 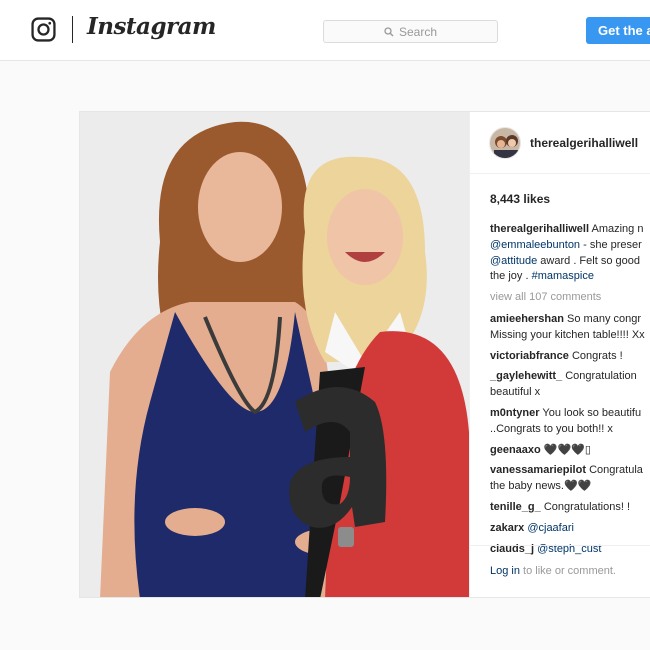 What do you see at coordinates (584, 143) in the screenshot?
I see `post-username: therealgerihalliwell` at bounding box center [584, 143].